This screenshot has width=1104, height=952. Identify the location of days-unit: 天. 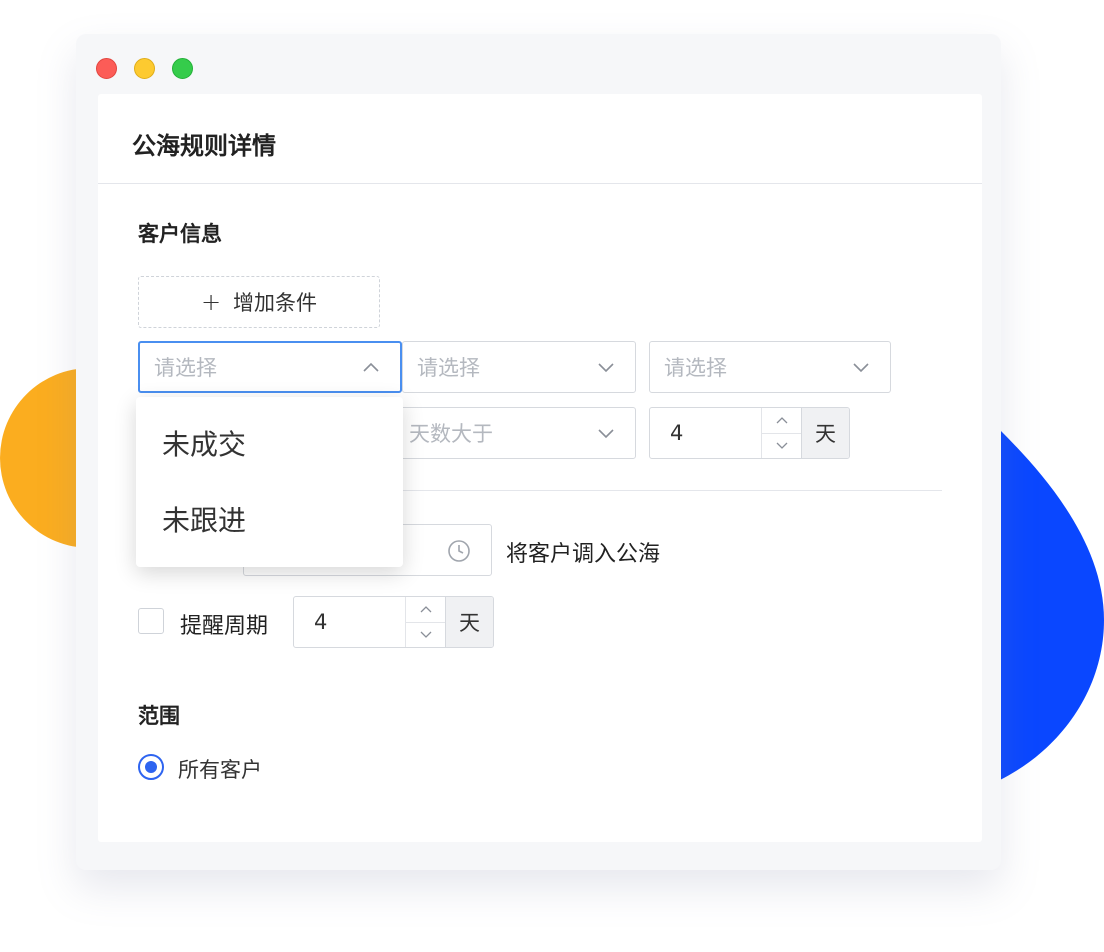
(825, 433).